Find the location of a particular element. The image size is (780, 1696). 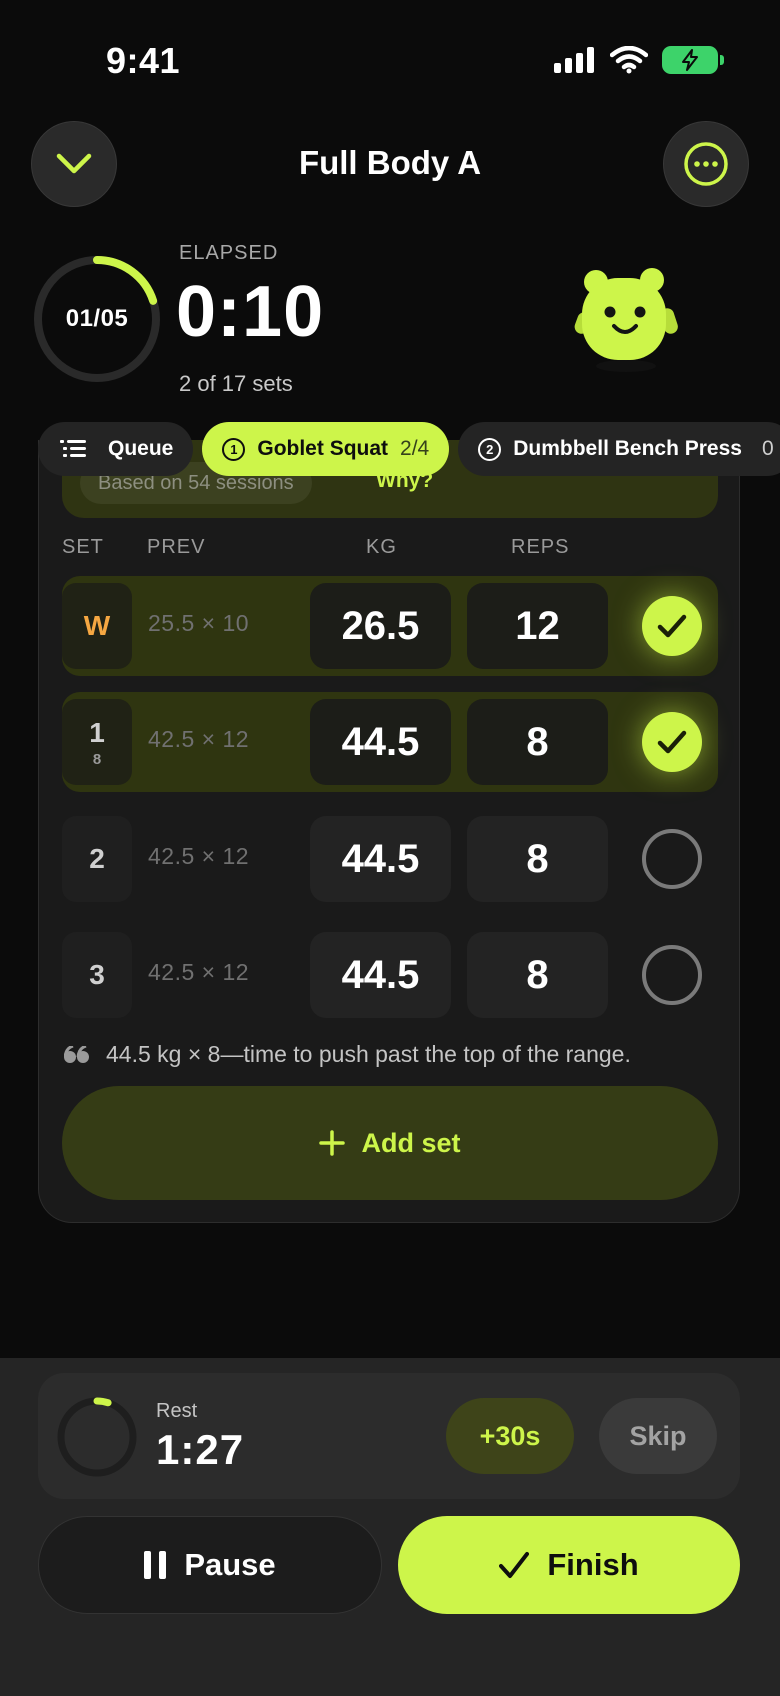

set-row: W 25.5 × 10 26.5 12 is located at coordinates (390, 626).